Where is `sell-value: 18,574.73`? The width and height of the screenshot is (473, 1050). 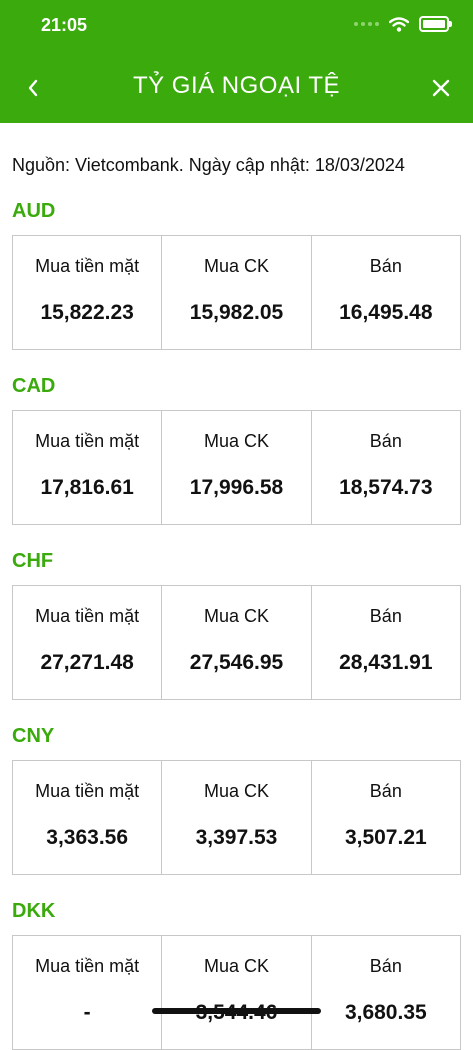
sell-value: 18,574.73 is located at coordinates (386, 487).